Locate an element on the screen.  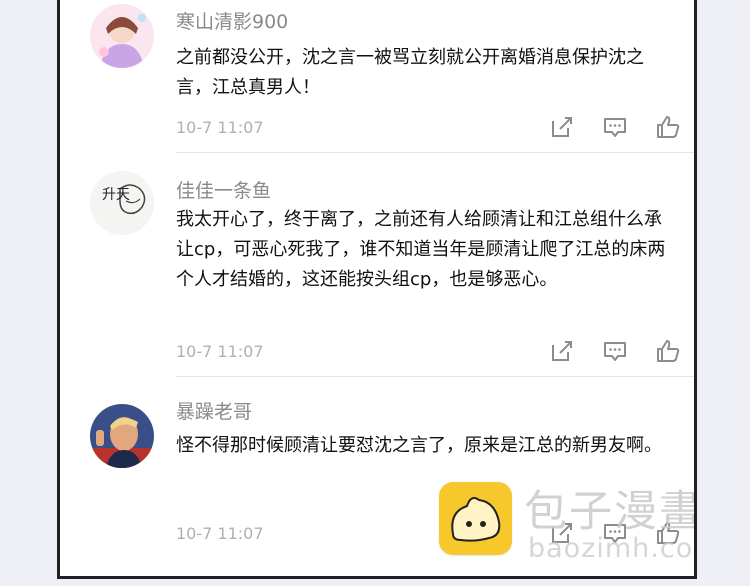
comment-username: 寒山清影900 is located at coordinates (232, 20).